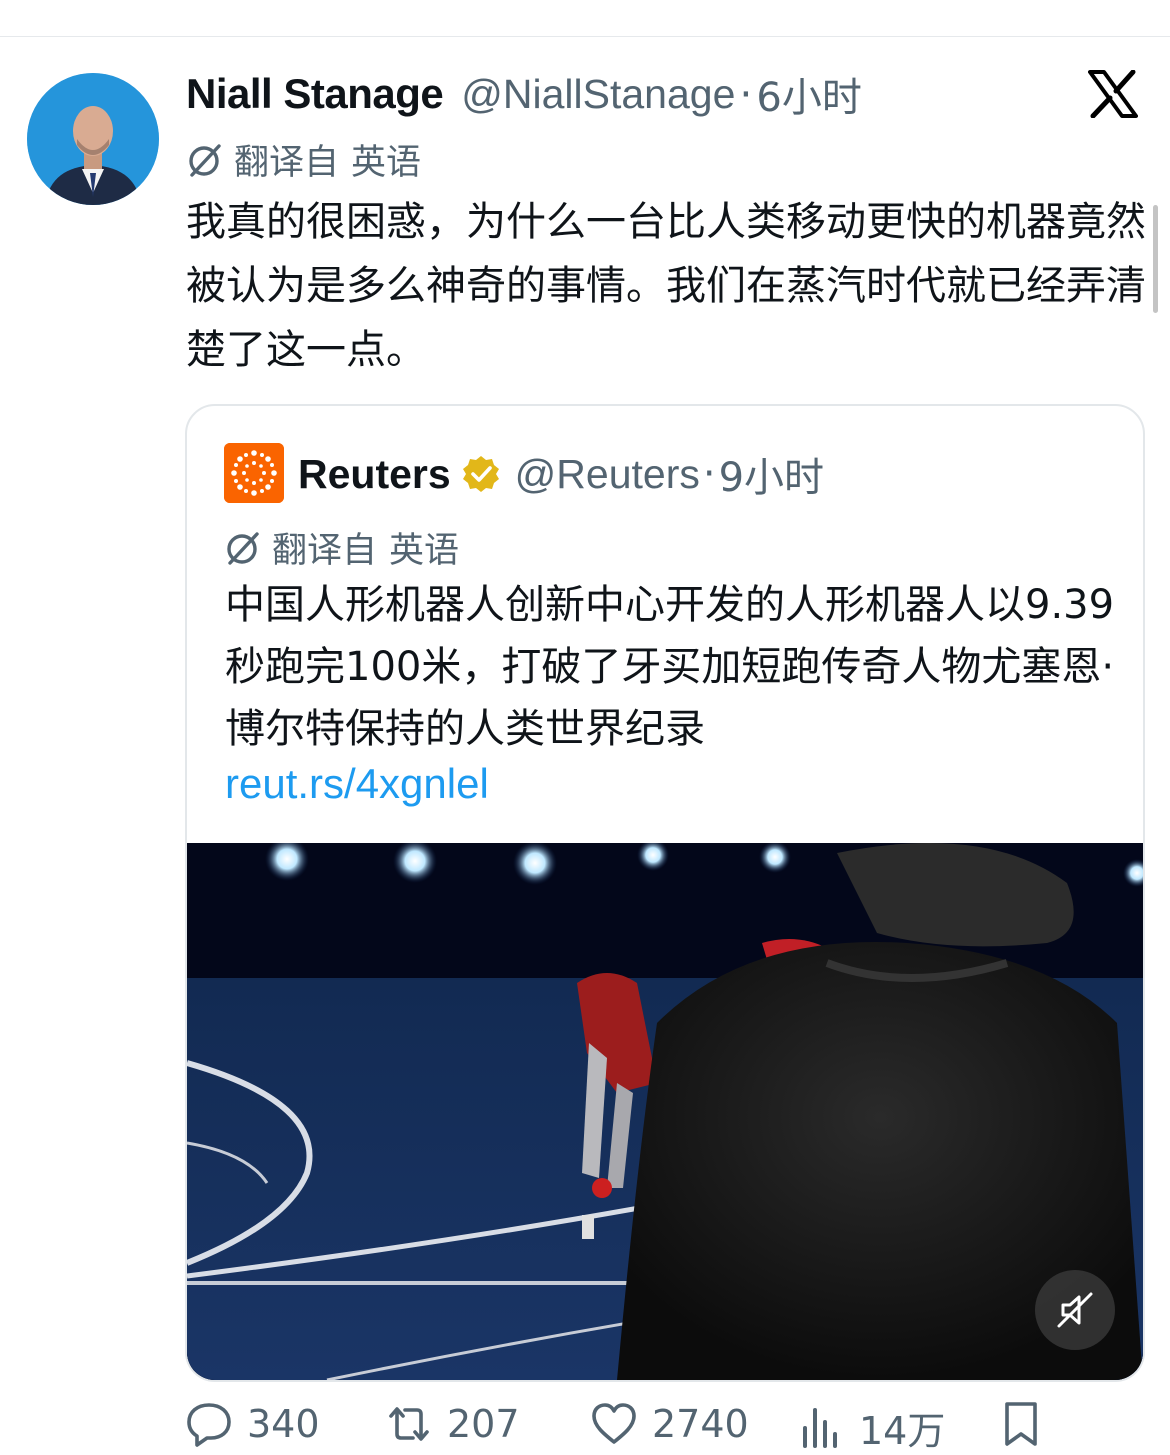 The width and height of the screenshot is (1170, 1455). What do you see at coordinates (820, 1427) in the screenshot?
I see `views-icon` at bounding box center [820, 1427].